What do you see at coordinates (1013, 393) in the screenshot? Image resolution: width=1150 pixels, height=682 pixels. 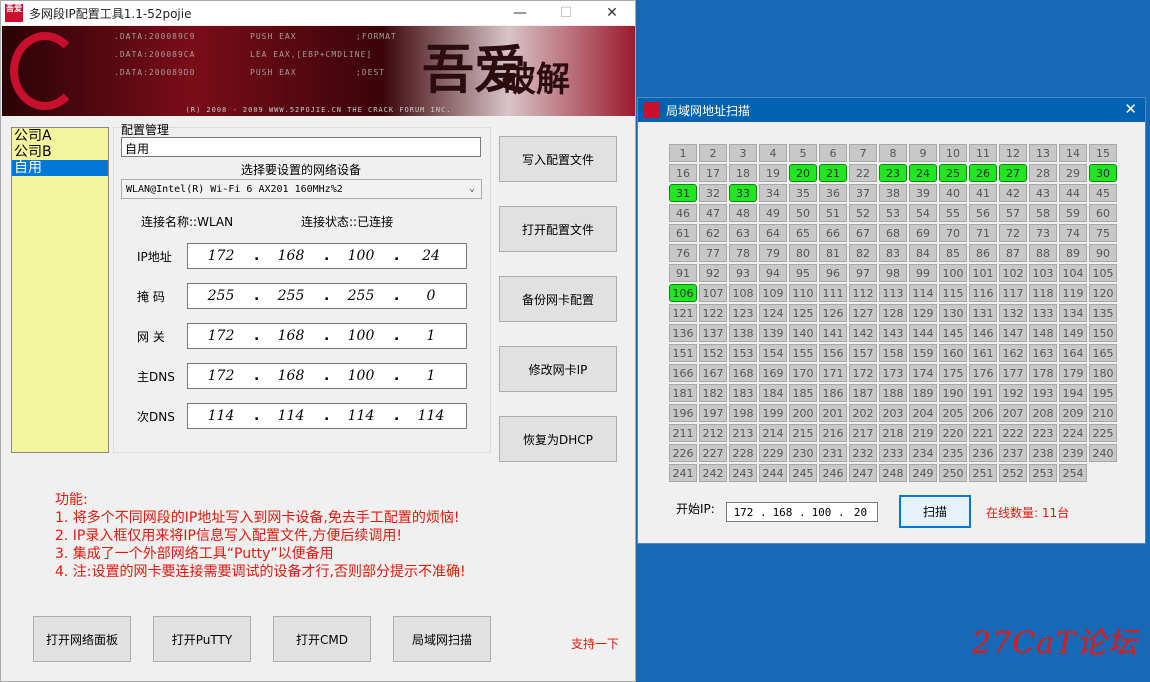 I see `ip-cell: 192` at bounding box center [1013, 393].